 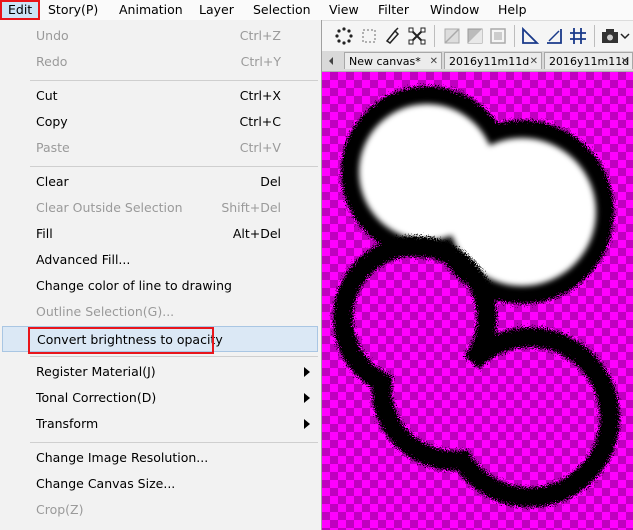 I want to click on menu-edit: Edit, so click(x=20, y=10).